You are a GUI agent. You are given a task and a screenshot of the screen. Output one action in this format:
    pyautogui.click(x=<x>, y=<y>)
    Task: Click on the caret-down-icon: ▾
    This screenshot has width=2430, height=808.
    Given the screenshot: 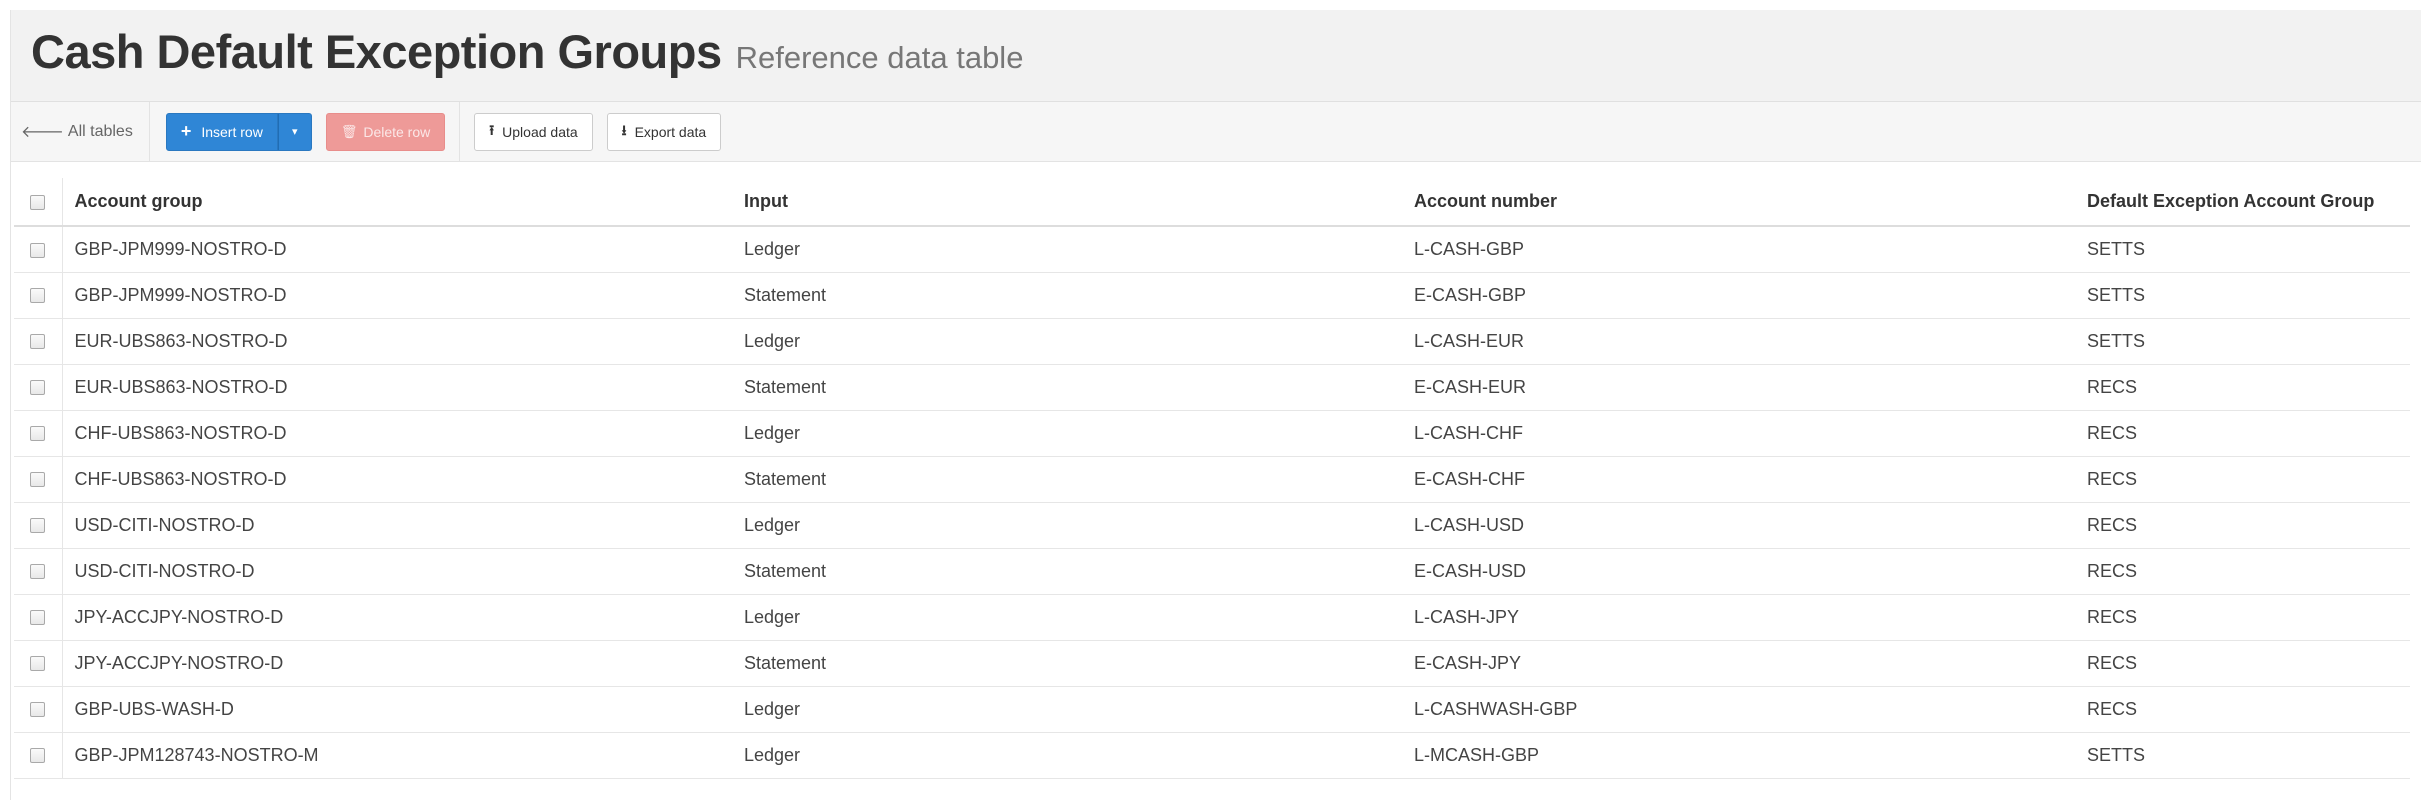 What is the action you would take?
    pyautogui.click(x=295, y=132)
    